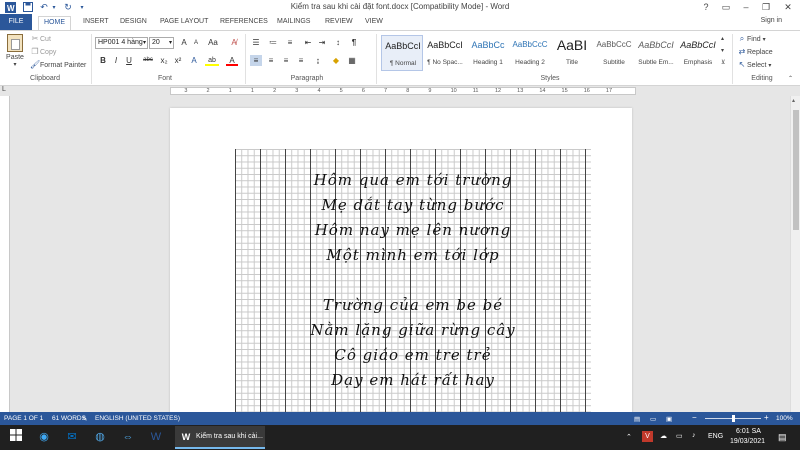  I want to click on edge-icon: ◉, so click(44, 437).